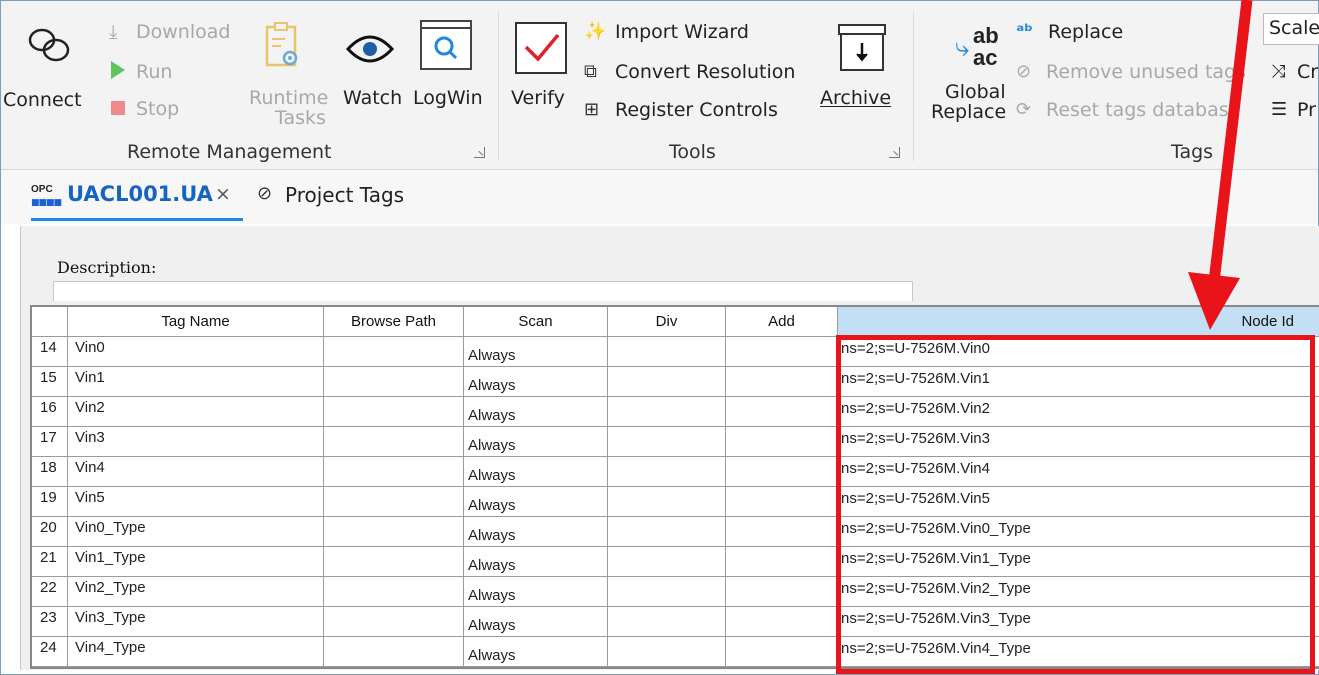 The image size is (1319, 675). I want to click on annotation-arrow-shaft, so click(1230, 141).